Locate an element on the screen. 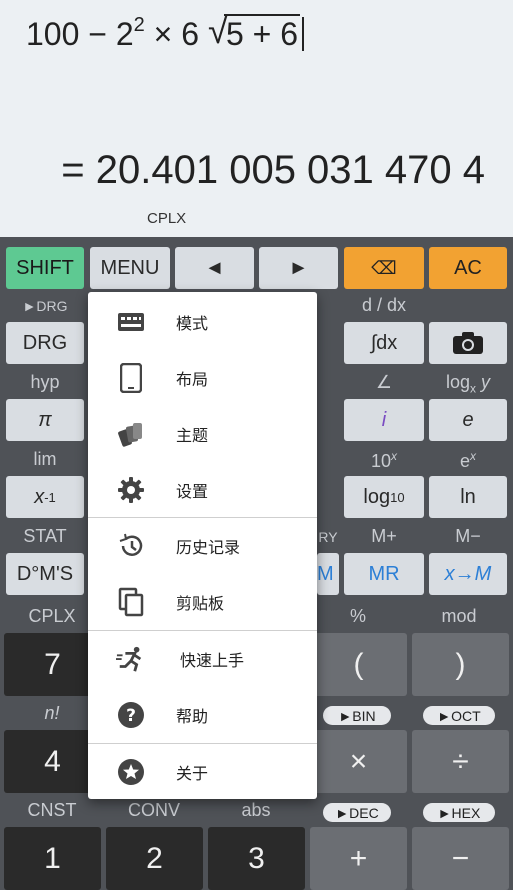 The image size is (513, 890). backspace-icon: ⌫ is located at coordinates (384, 267).